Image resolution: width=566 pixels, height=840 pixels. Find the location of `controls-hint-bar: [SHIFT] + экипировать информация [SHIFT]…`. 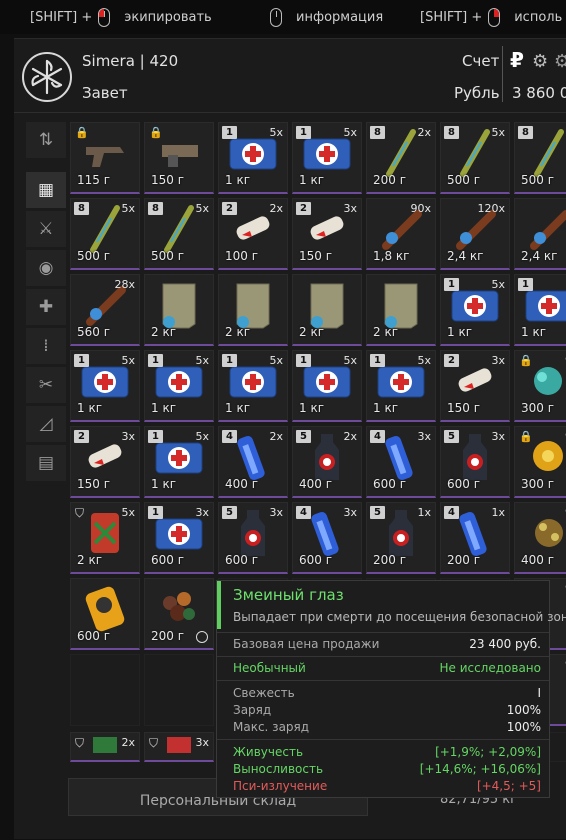

controls-hint-bar: [SHIFT] + экипировать информация [SHIFT]… is located at coordinates (283, 17).